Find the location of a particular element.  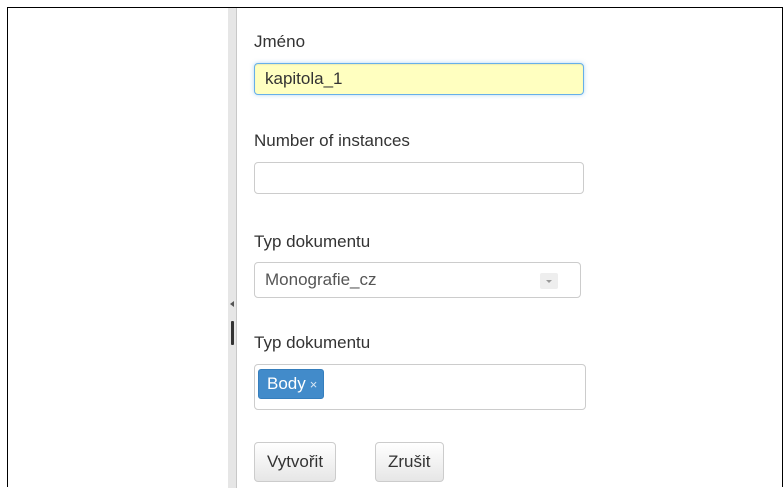

tag-body: Body × is located at coordinates (291, 384).